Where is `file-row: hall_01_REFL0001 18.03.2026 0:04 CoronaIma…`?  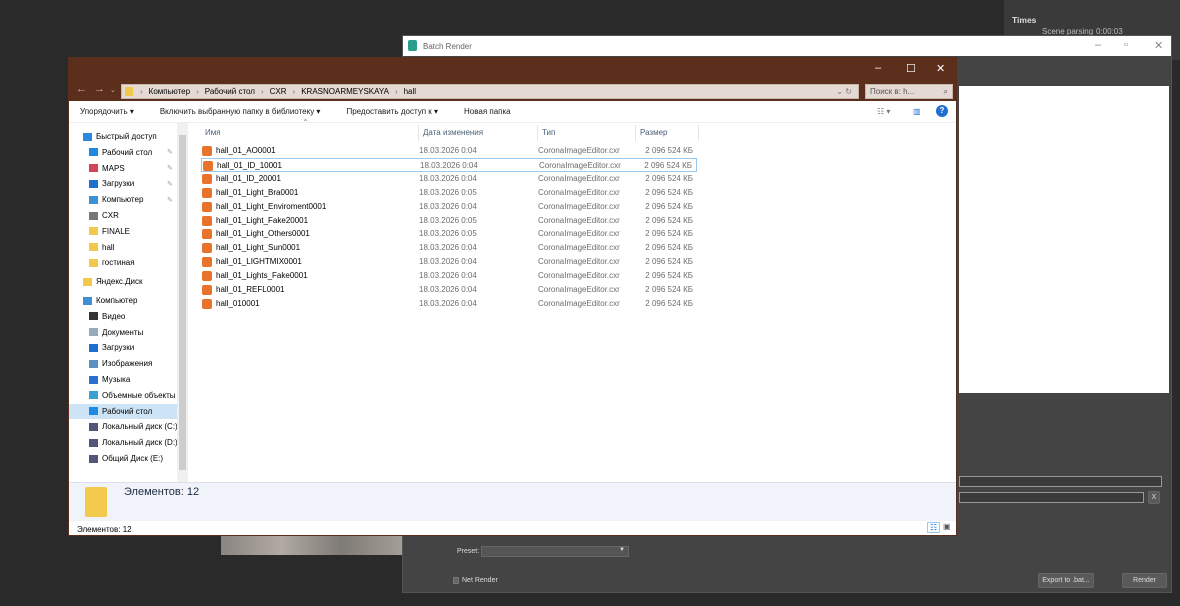
file-row: hall_01_REFL0001 18.03.2026 0:04 CoronaIma… is located at coordinates (449, 290).